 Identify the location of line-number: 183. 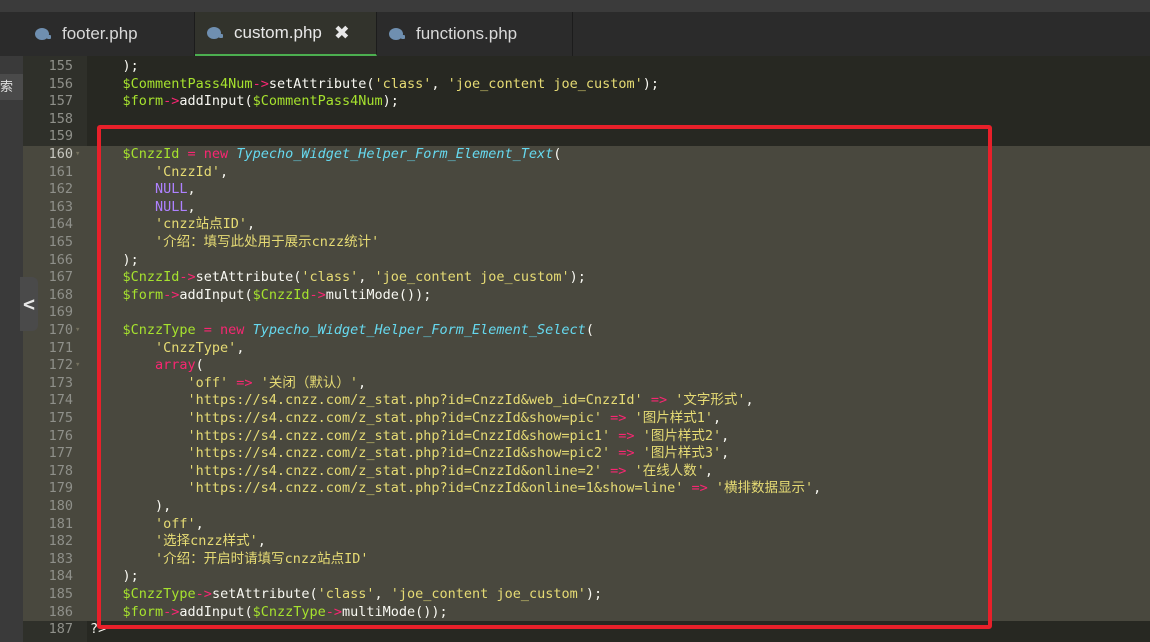
(60, 558).